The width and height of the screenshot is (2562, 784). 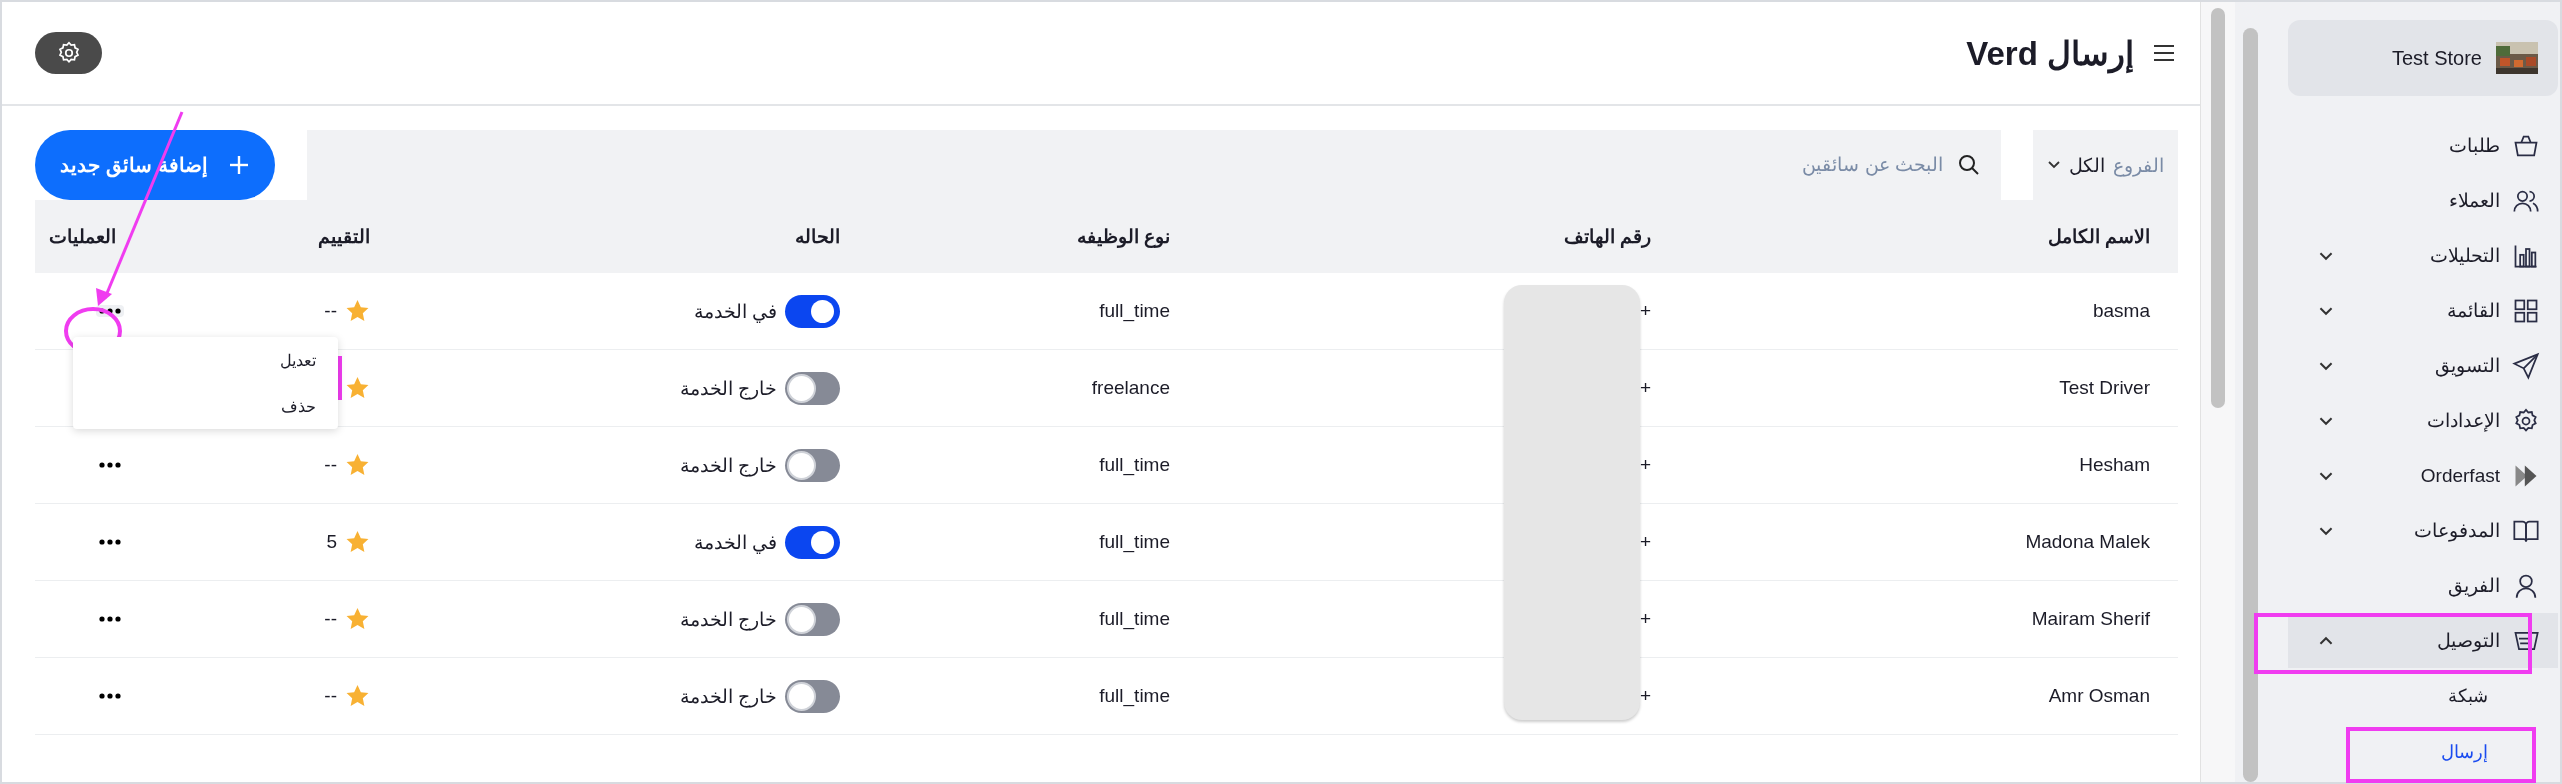 I want to click on menu-item: حذف, so click(x=205, y=406).